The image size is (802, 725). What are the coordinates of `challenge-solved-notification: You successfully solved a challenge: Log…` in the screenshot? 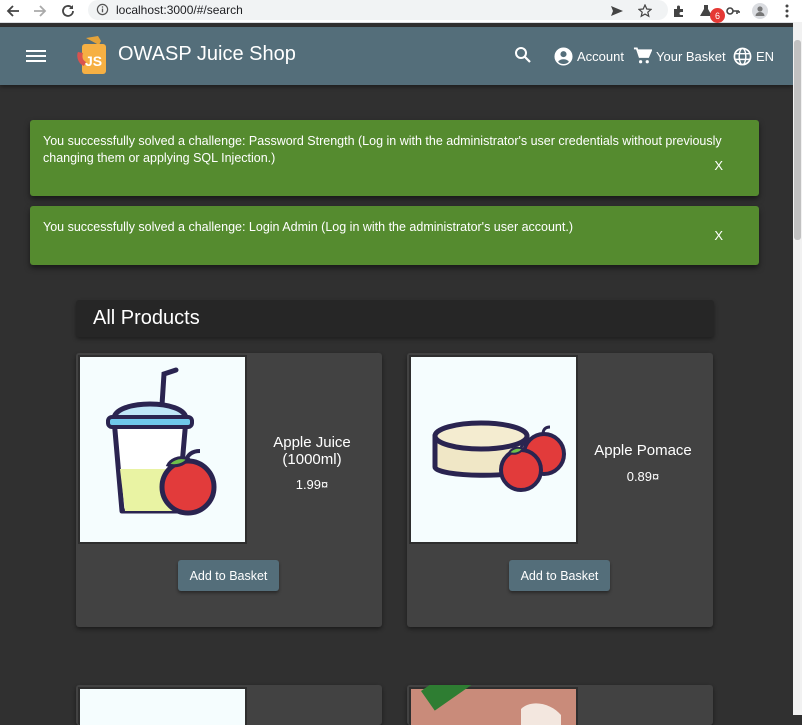 It's located at (394, 235).